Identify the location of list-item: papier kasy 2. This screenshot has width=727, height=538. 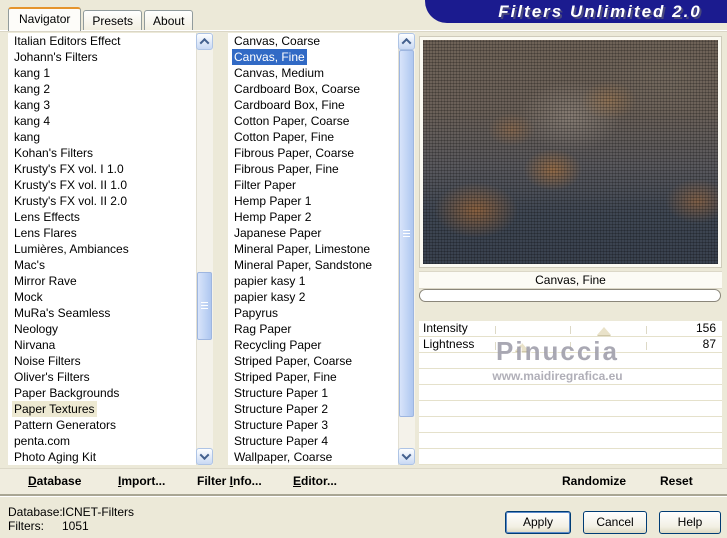
(313, 297).